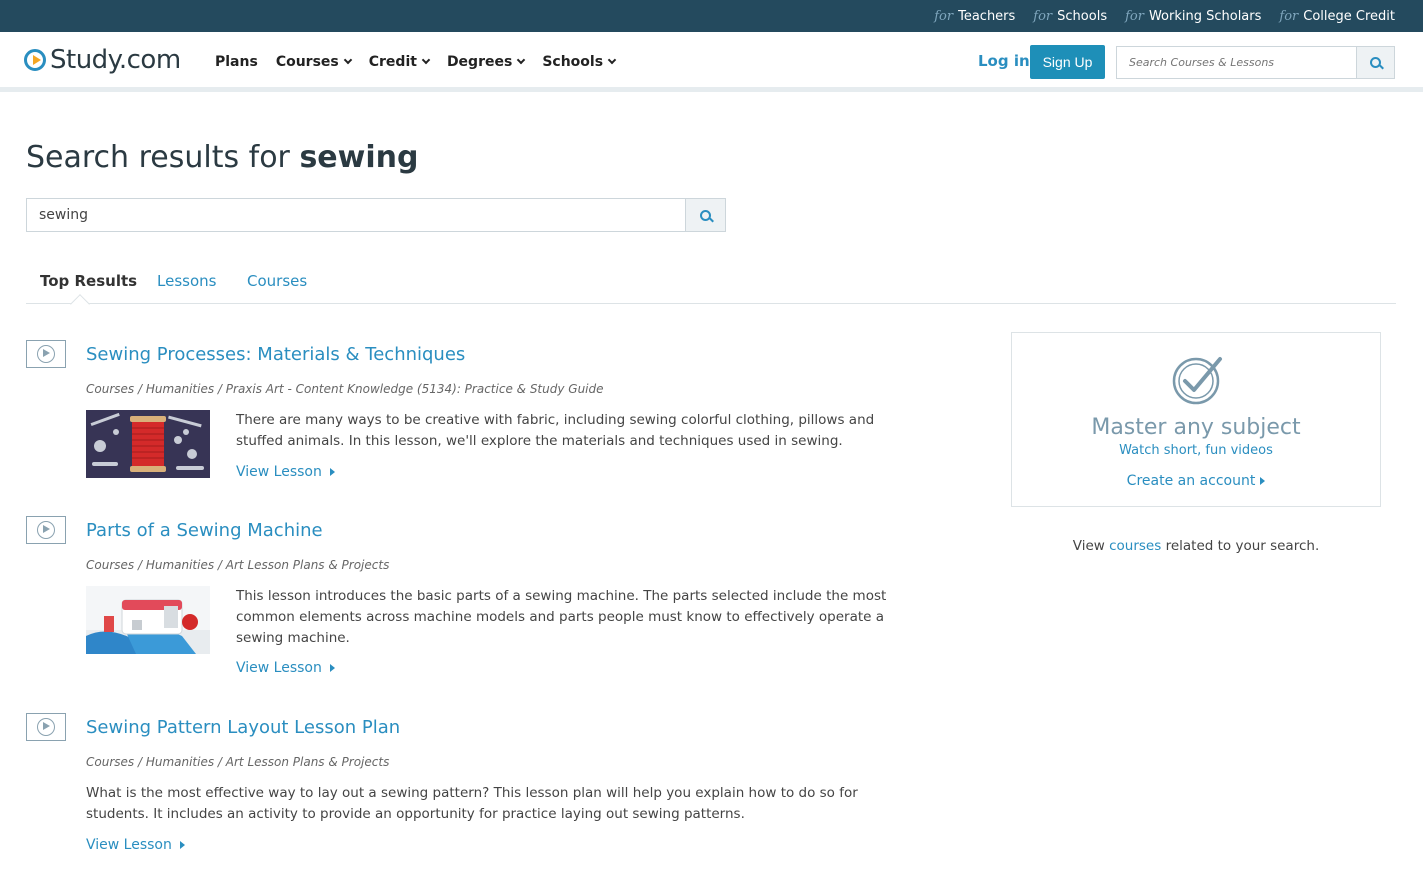  Describe the element at coordinates (974, 16) in the screenshot. I see `for-teachers-link: for Teachers` at that location.